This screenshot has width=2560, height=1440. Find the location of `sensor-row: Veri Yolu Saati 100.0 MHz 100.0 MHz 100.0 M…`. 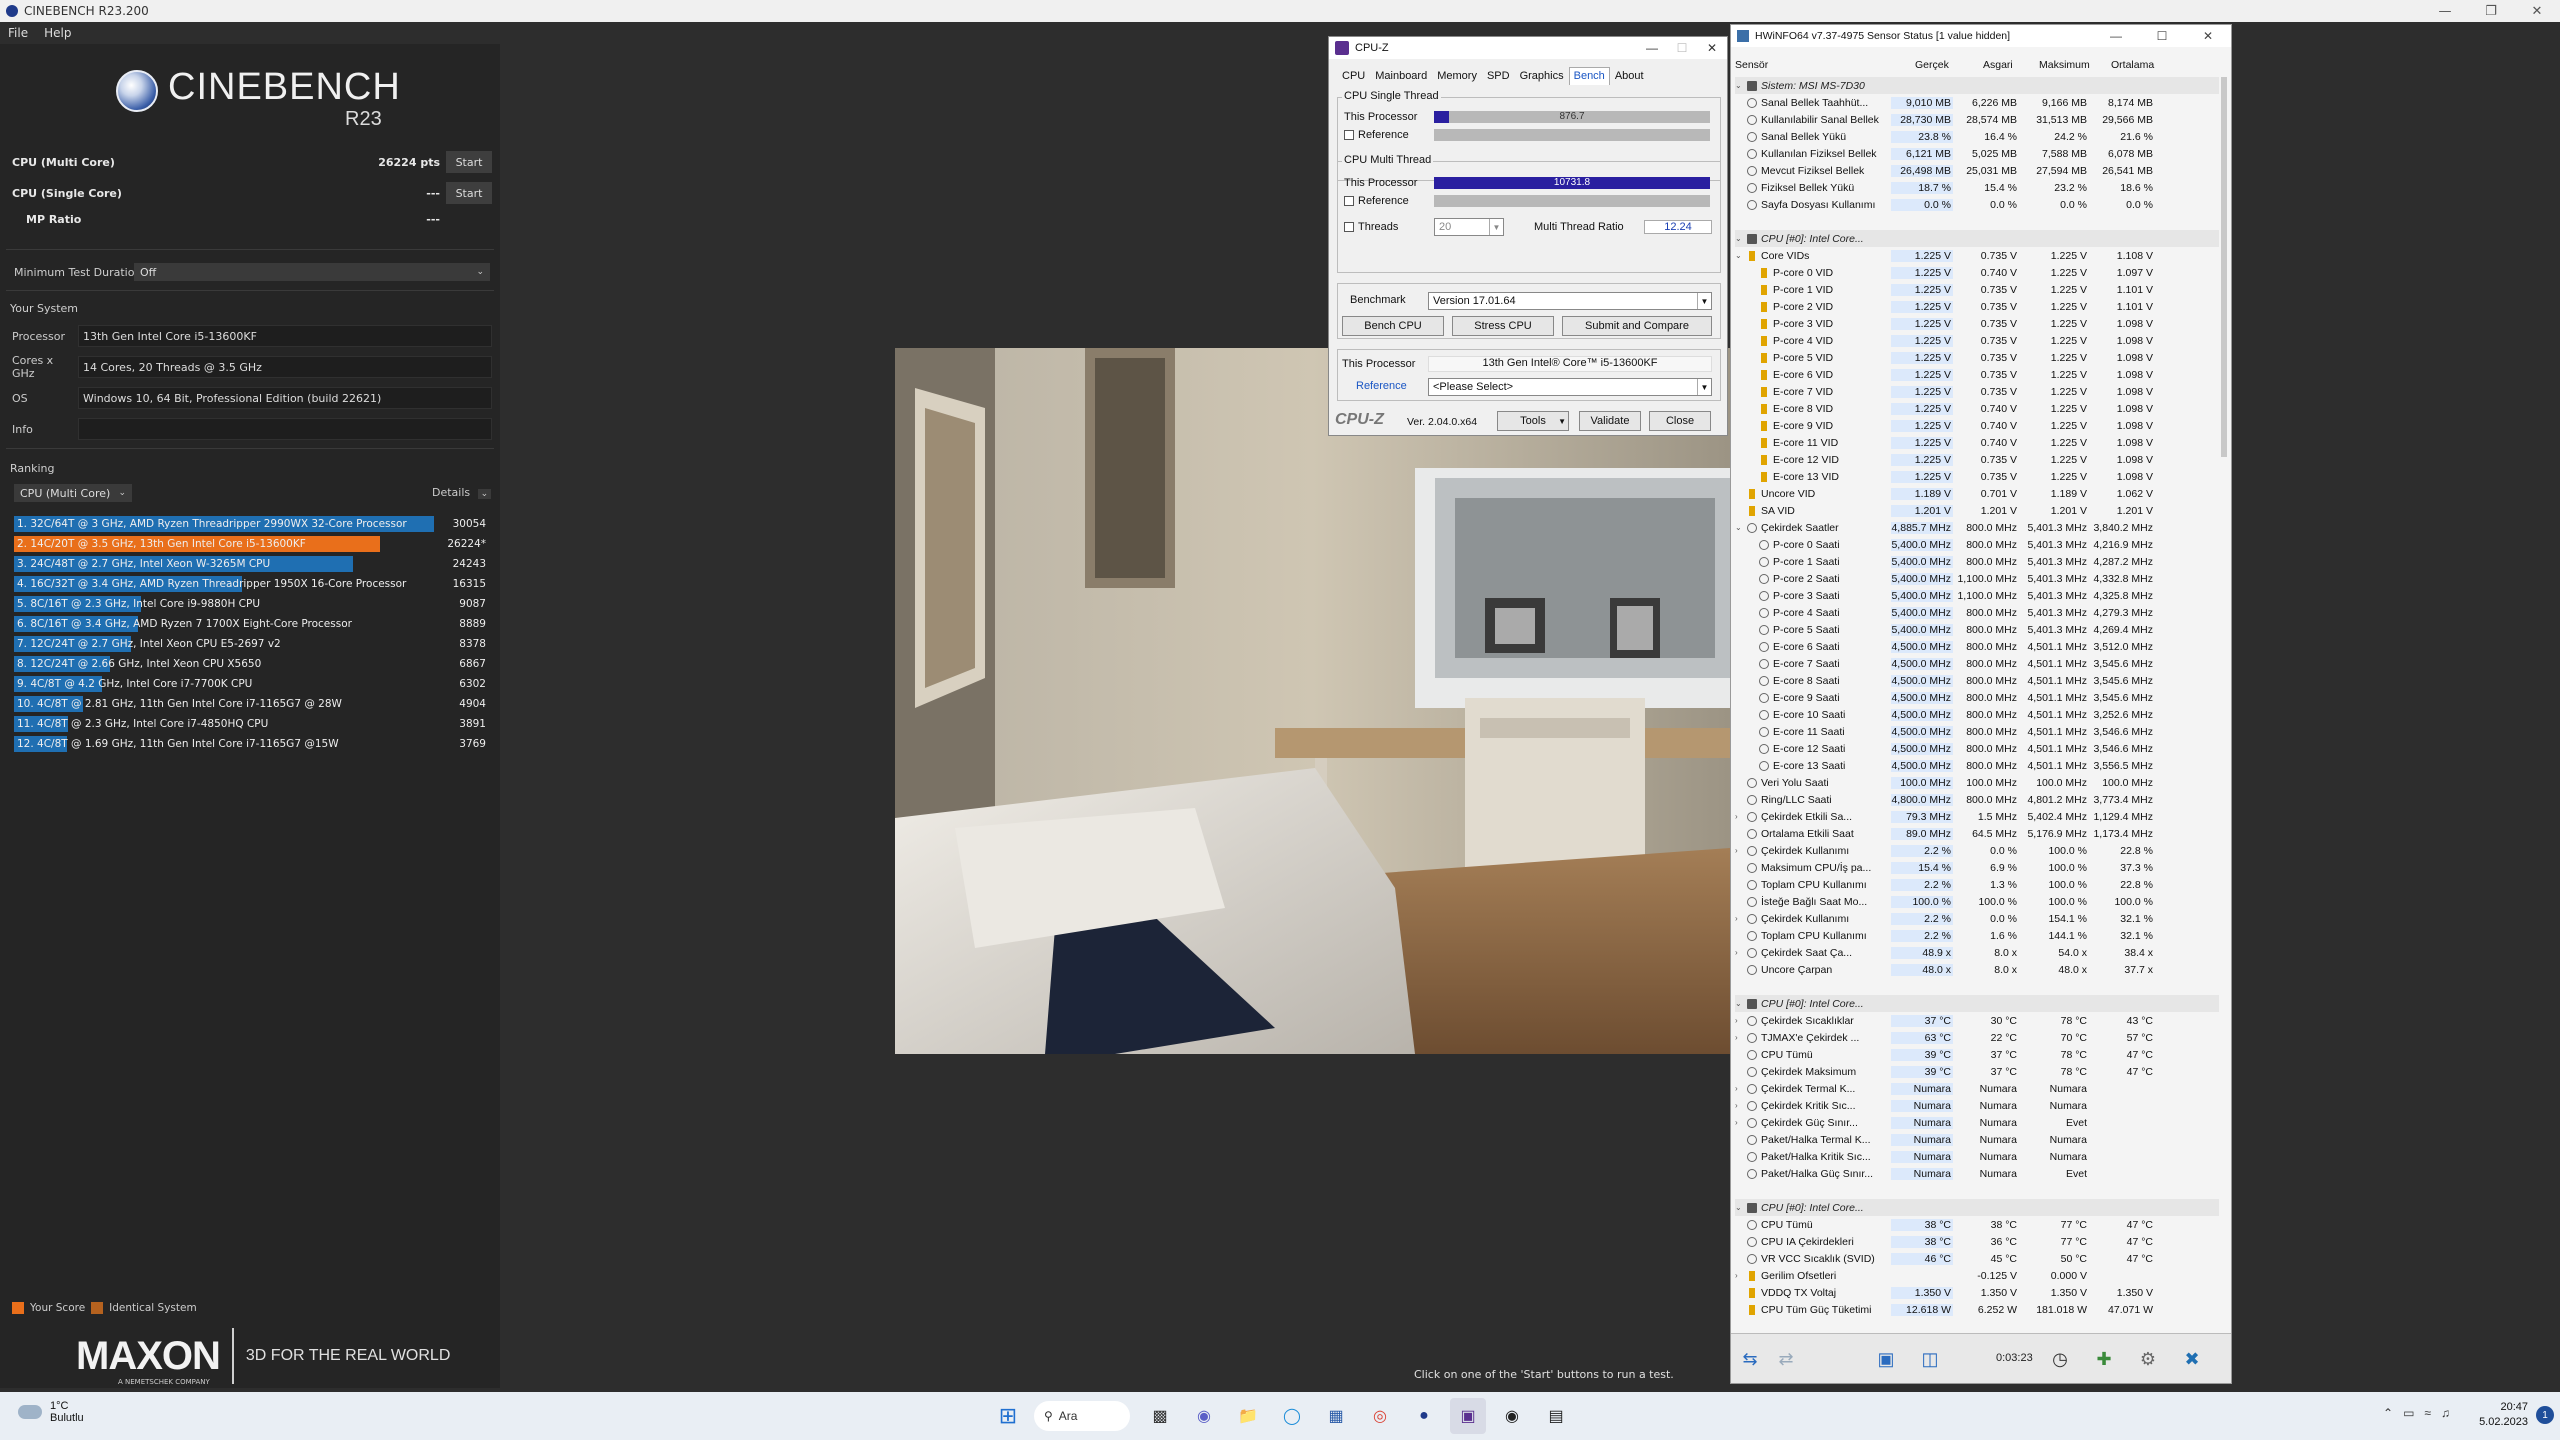

sensor-row: Veri Yolu Saati 100.0 MHz 100.0 MHz 100.0 M… is located at coordinates (1977, 782).